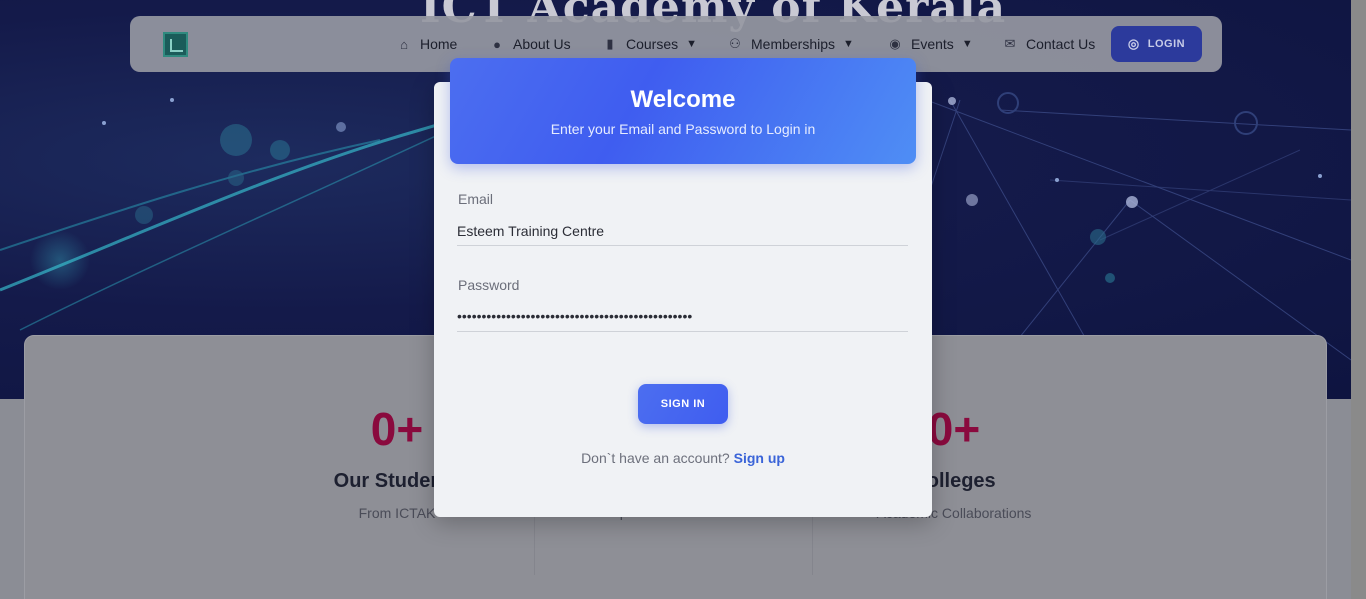 This screenshot has height=599, width=1366. I want to click on nav-home: ⌂ Home, so click(426, 44).